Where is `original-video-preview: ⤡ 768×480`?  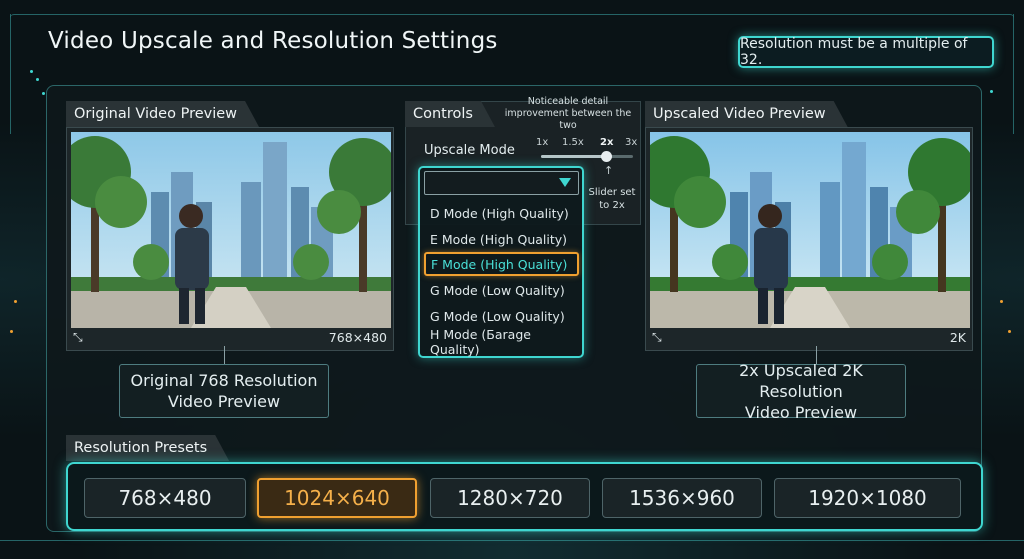
original-video-preview: ⤡ 768×480 is located at coordinates (230, 239).